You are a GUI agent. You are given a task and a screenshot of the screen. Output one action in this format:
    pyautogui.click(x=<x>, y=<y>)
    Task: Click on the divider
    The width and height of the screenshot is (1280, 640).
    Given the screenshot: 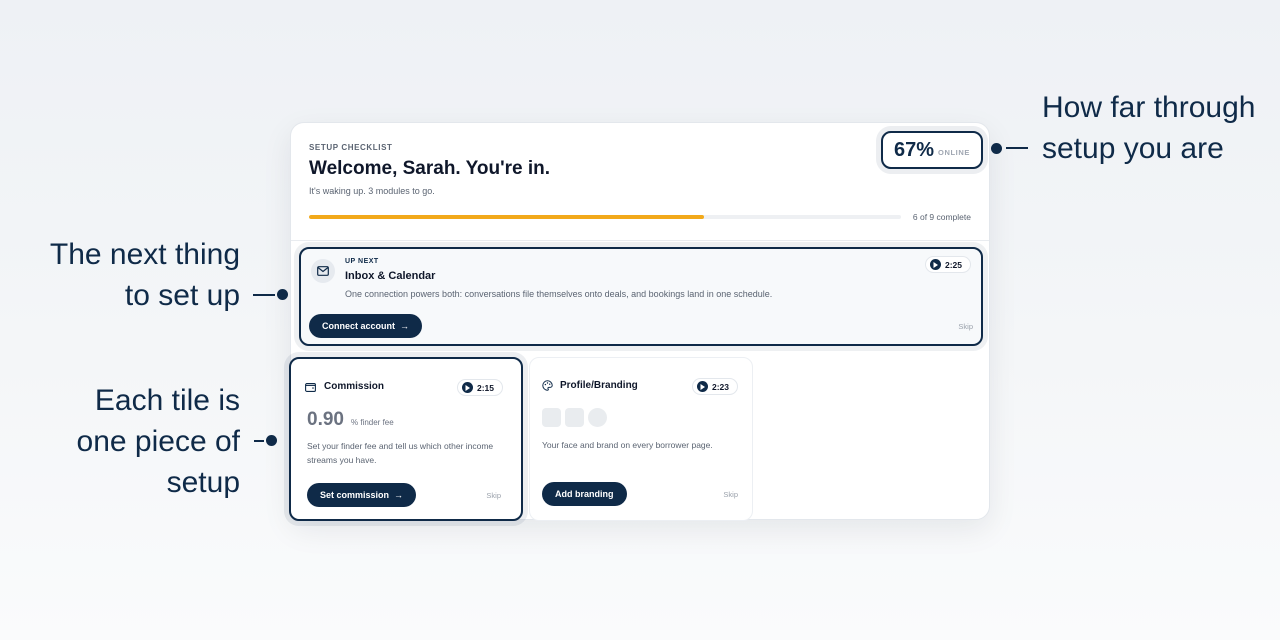 What is the action you would take?
    pyautogui.click(x=640, y=240)
    